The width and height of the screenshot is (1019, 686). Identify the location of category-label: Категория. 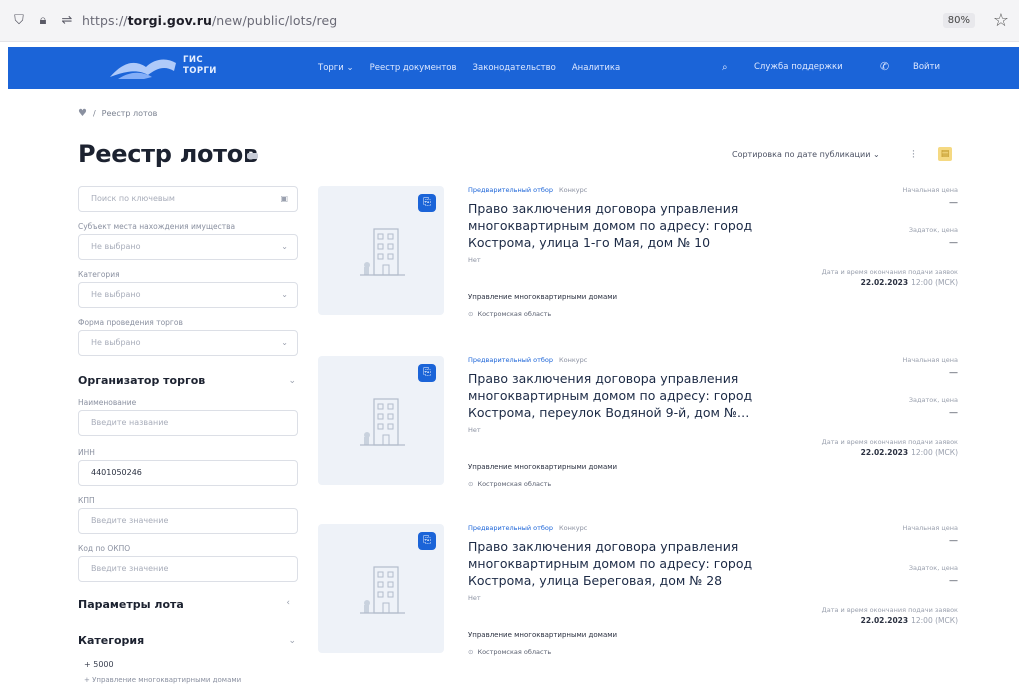
(99, 274).